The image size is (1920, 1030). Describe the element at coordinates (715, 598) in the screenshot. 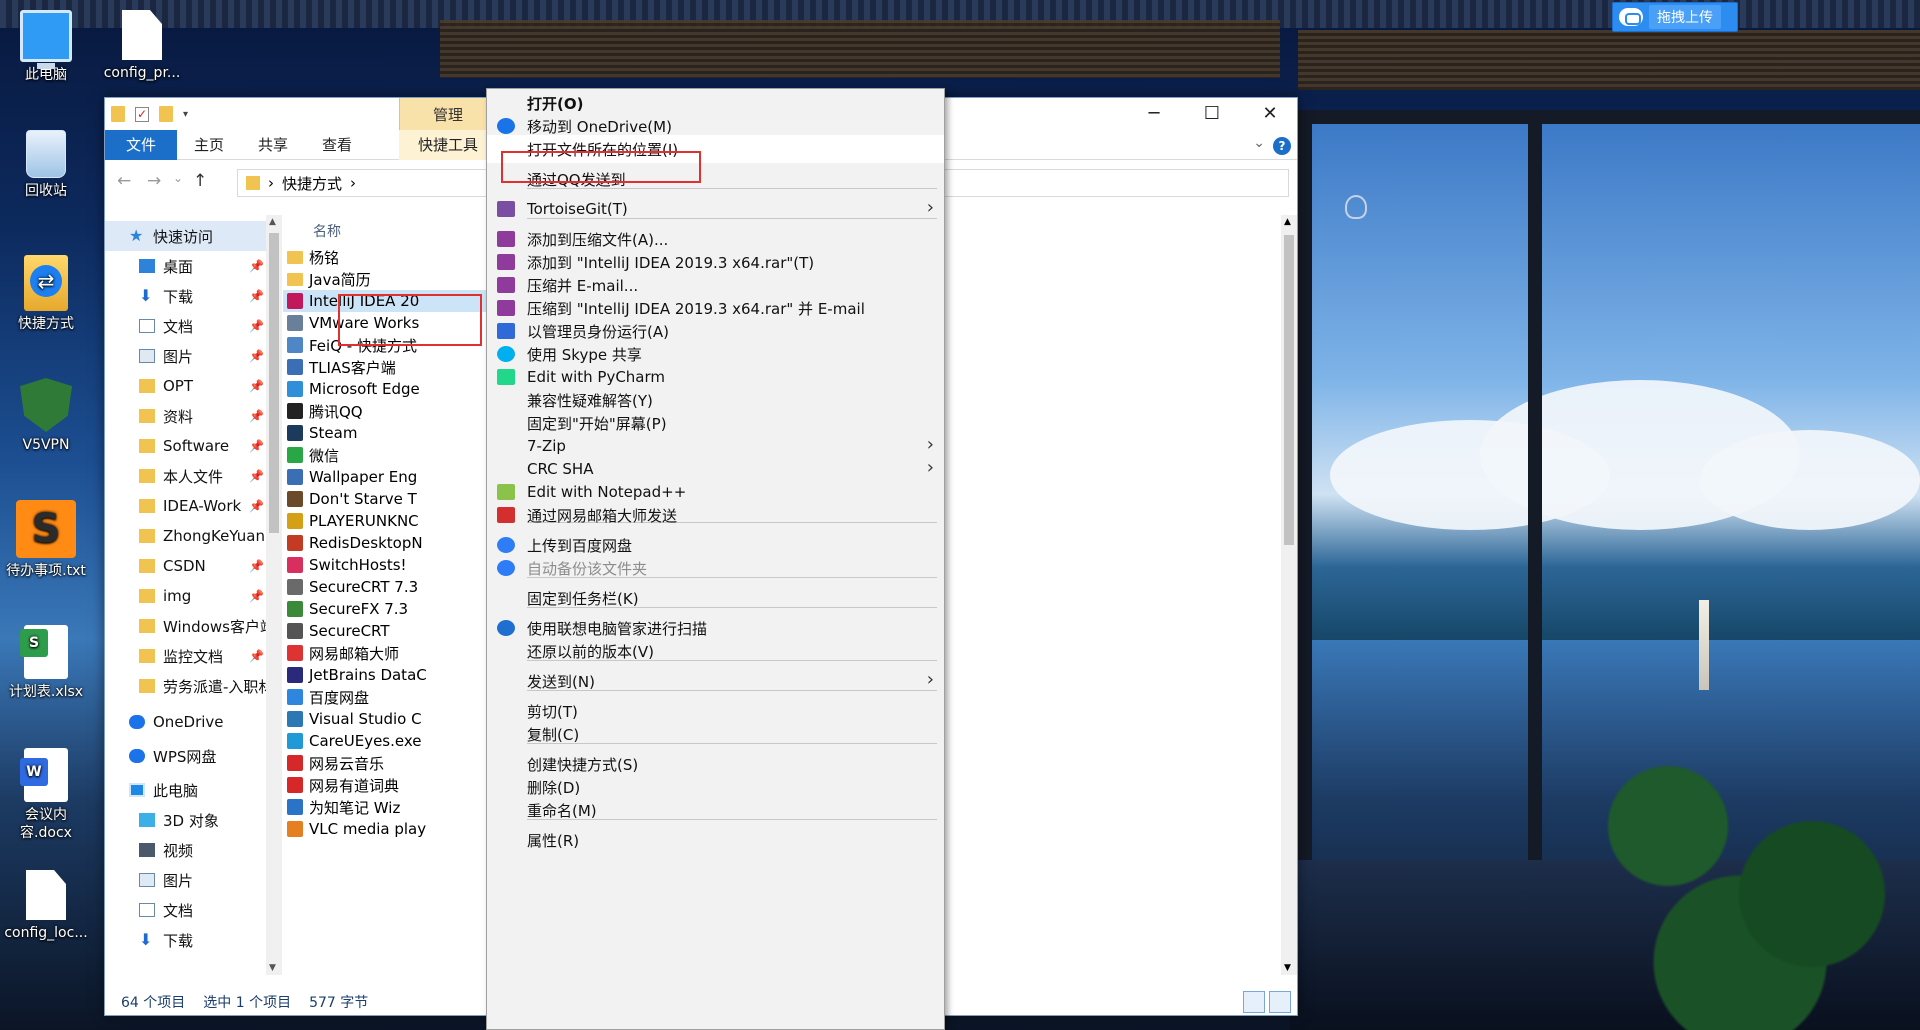

I see `menu-item: 固定到任务栏(K)` at that location.